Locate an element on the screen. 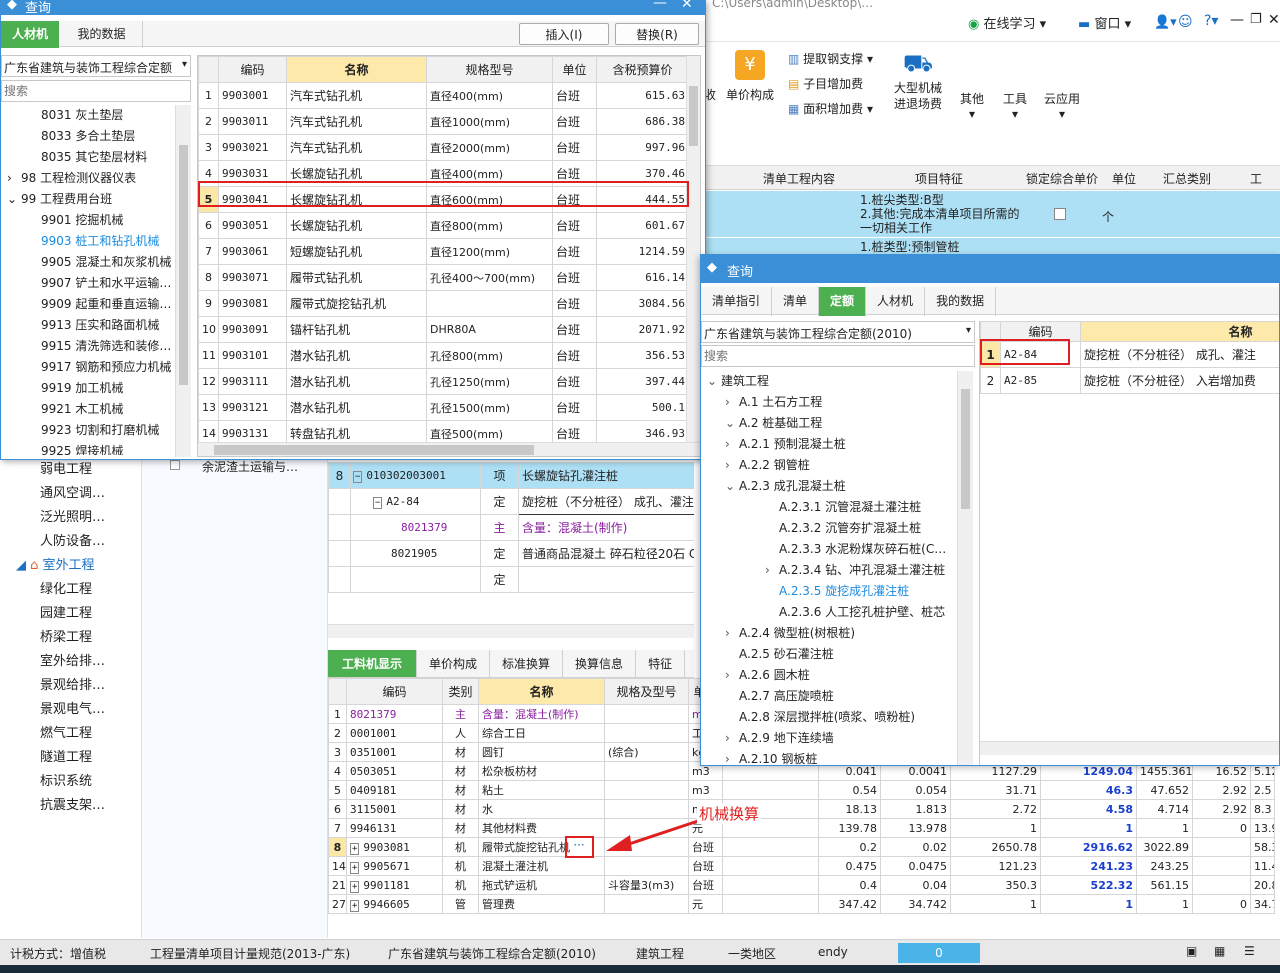  layout-icon: ▣ is located at coordinates (1191, 951).